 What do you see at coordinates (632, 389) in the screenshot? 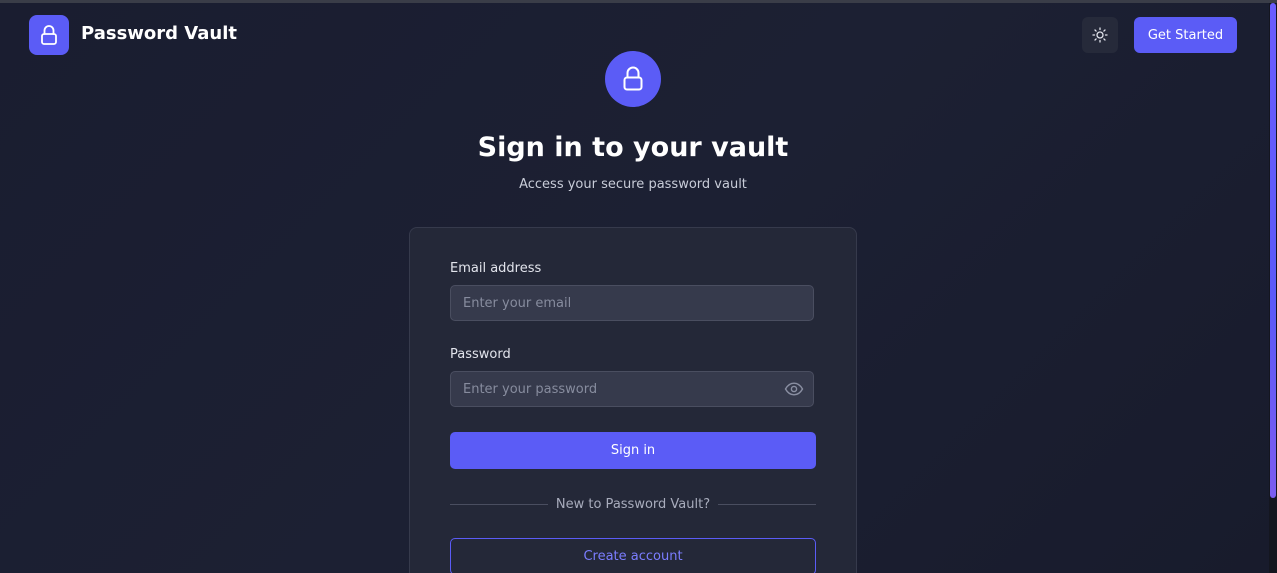
I see `password-field` at bounding box center [632, 389].